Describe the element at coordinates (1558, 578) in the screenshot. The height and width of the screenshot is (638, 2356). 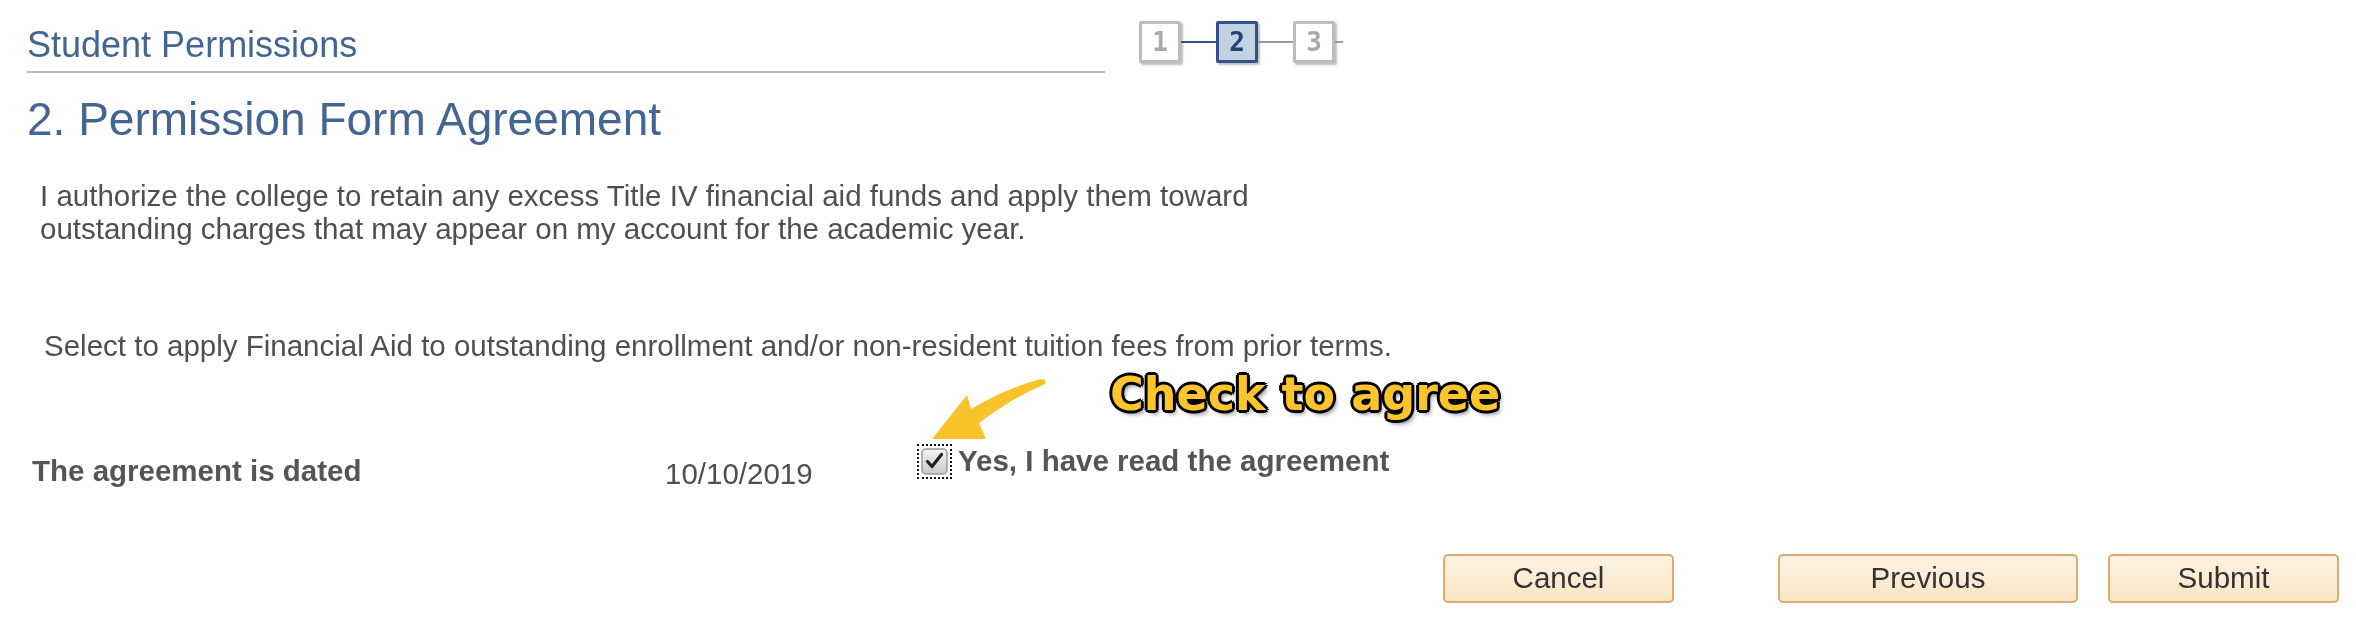
I see `cancel-button: Cancel` at that location.